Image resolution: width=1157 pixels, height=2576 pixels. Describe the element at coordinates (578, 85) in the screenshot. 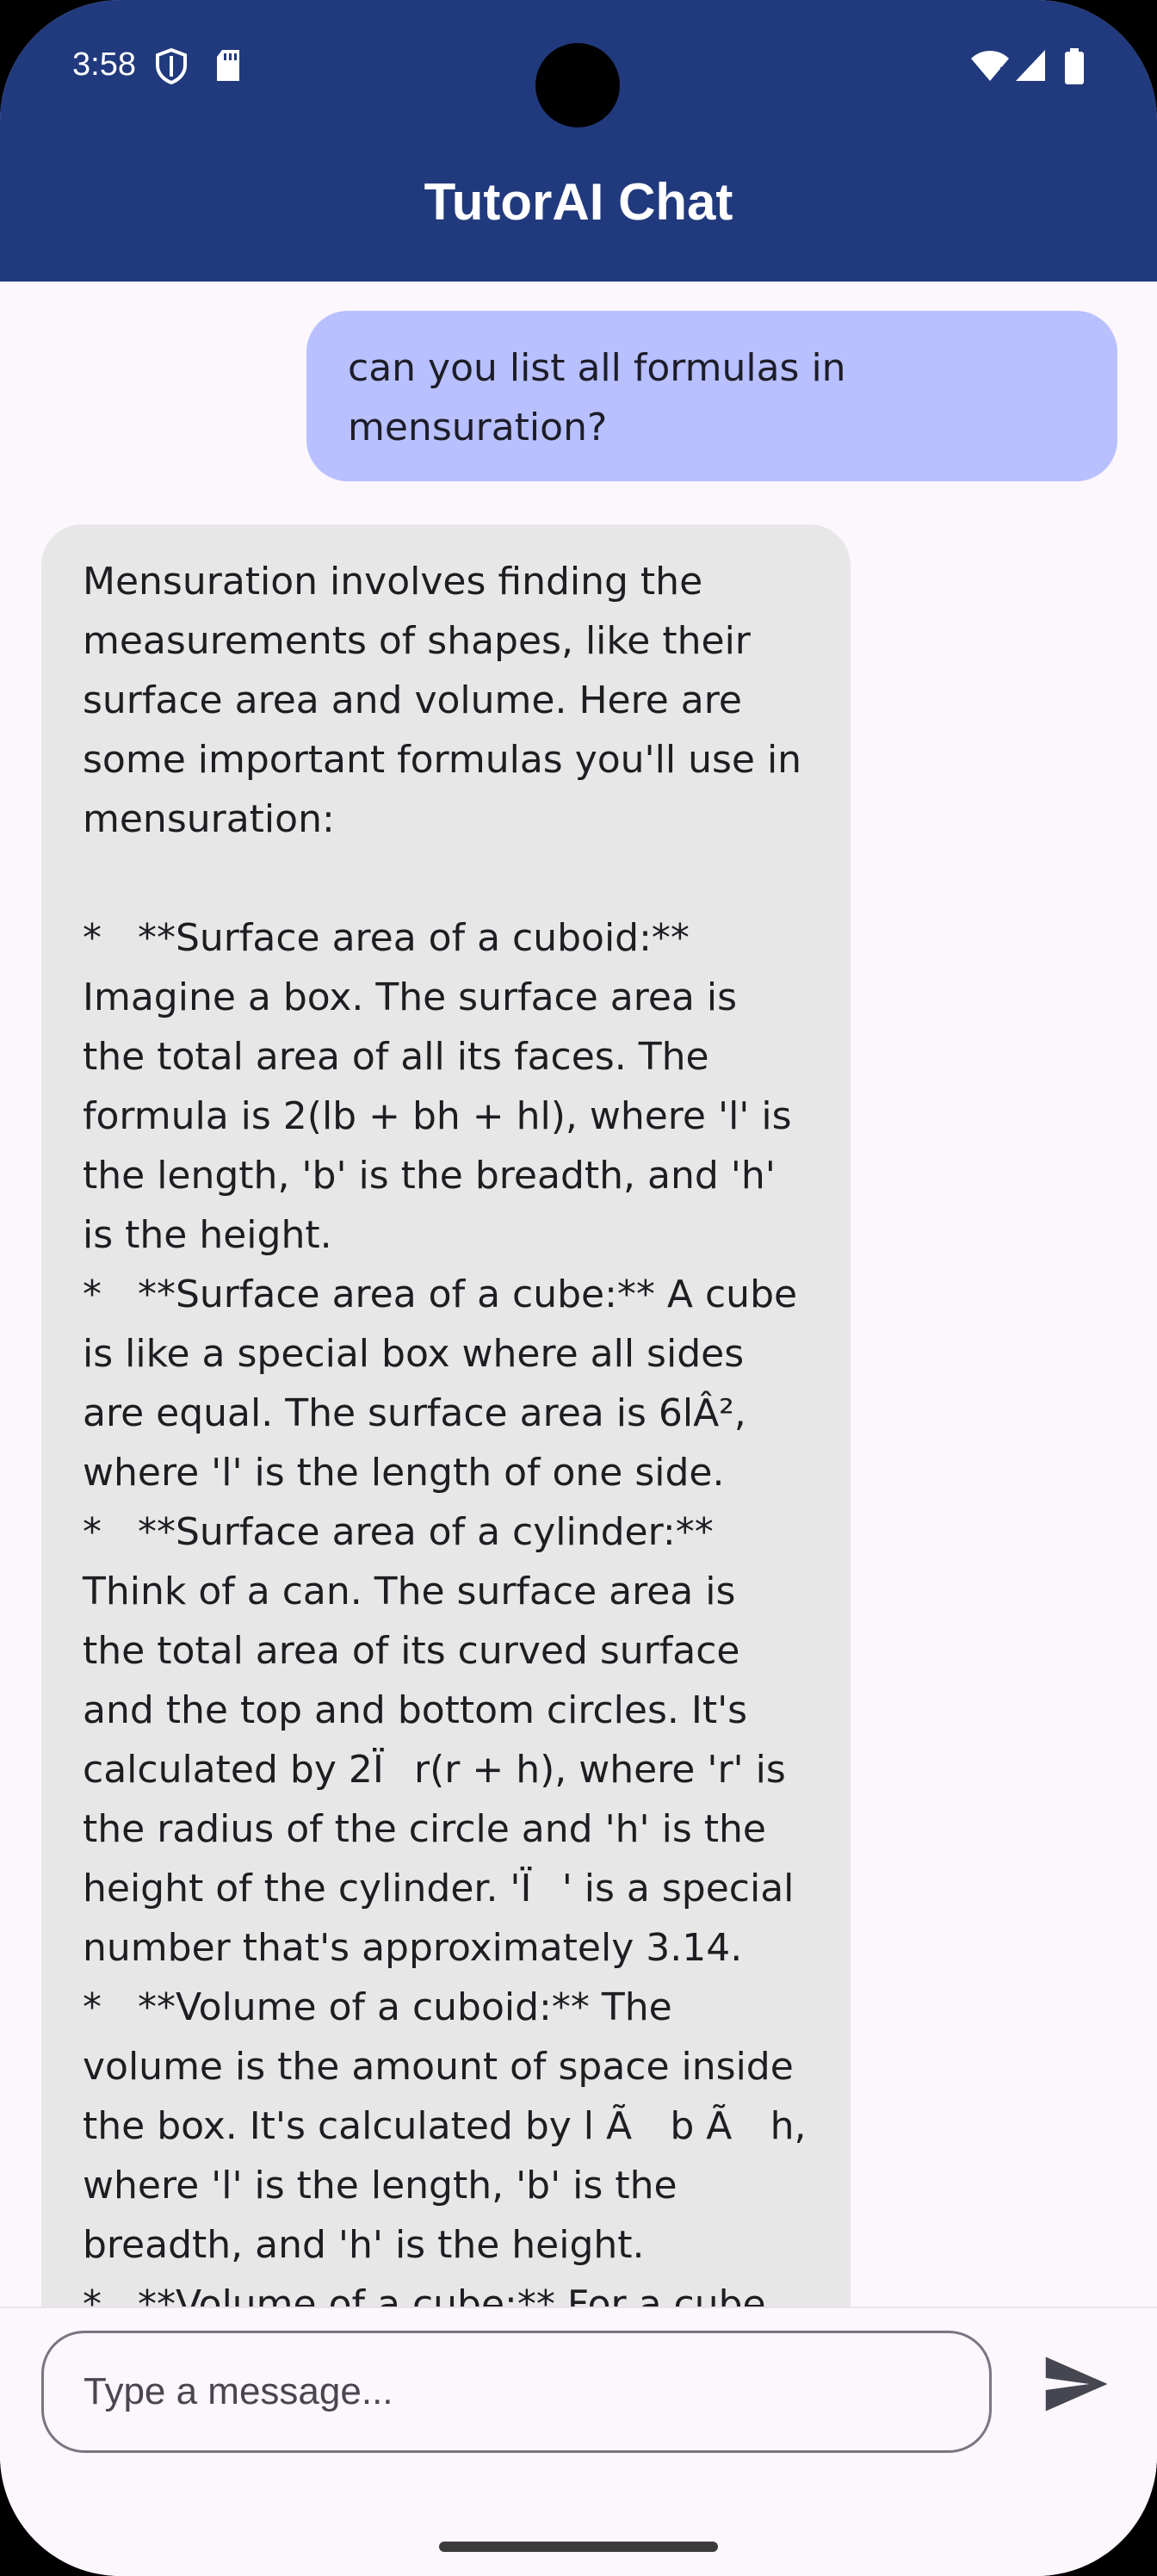

I see `front-camera` at that location.